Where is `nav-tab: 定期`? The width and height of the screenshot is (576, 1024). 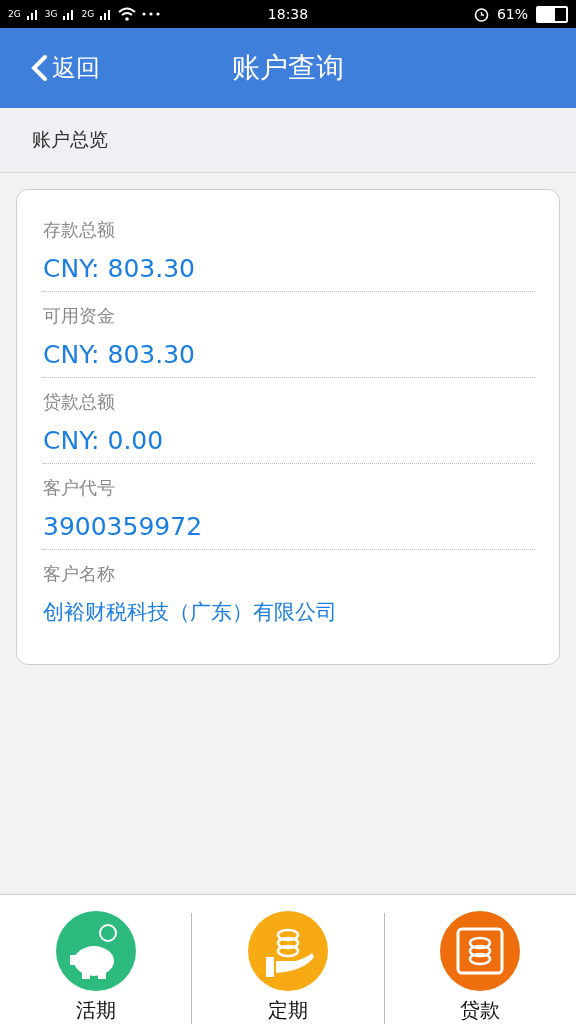
nav-tab: 定期 is located at coordinates (288, 967).